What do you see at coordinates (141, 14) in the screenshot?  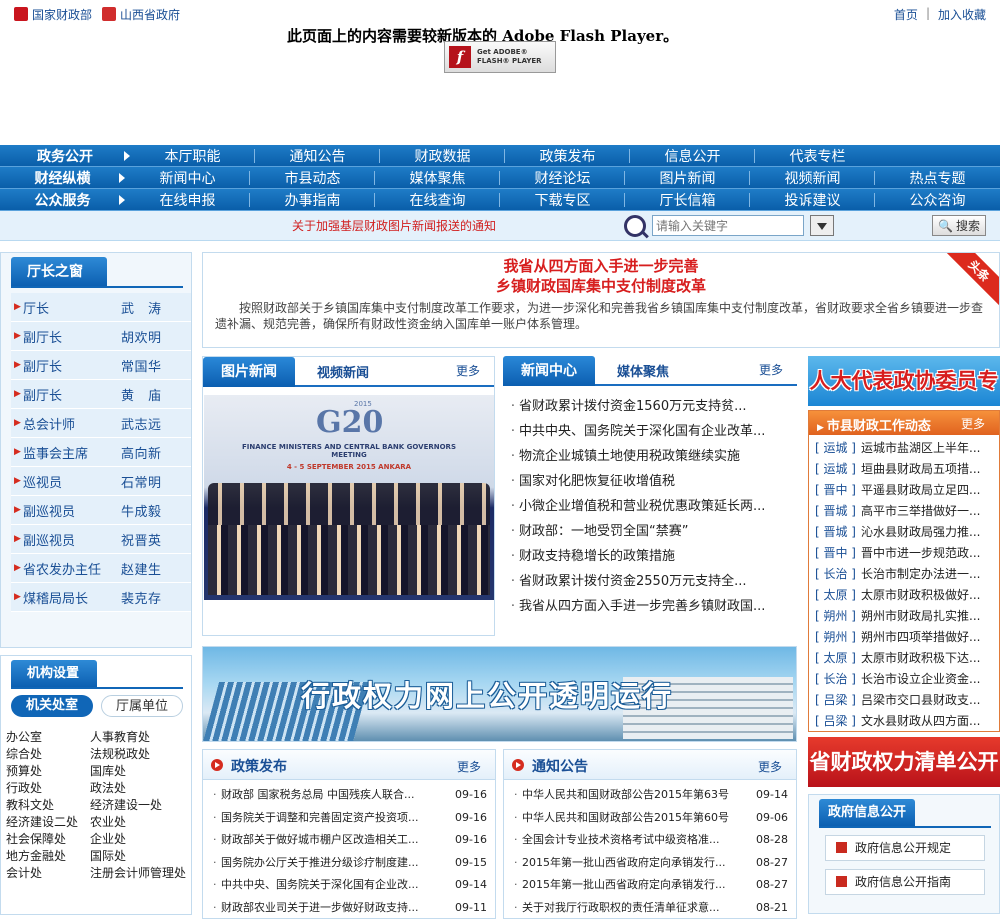 I see `shanxi-gov-link: 山西省政府` at bounding box center [141, 14].